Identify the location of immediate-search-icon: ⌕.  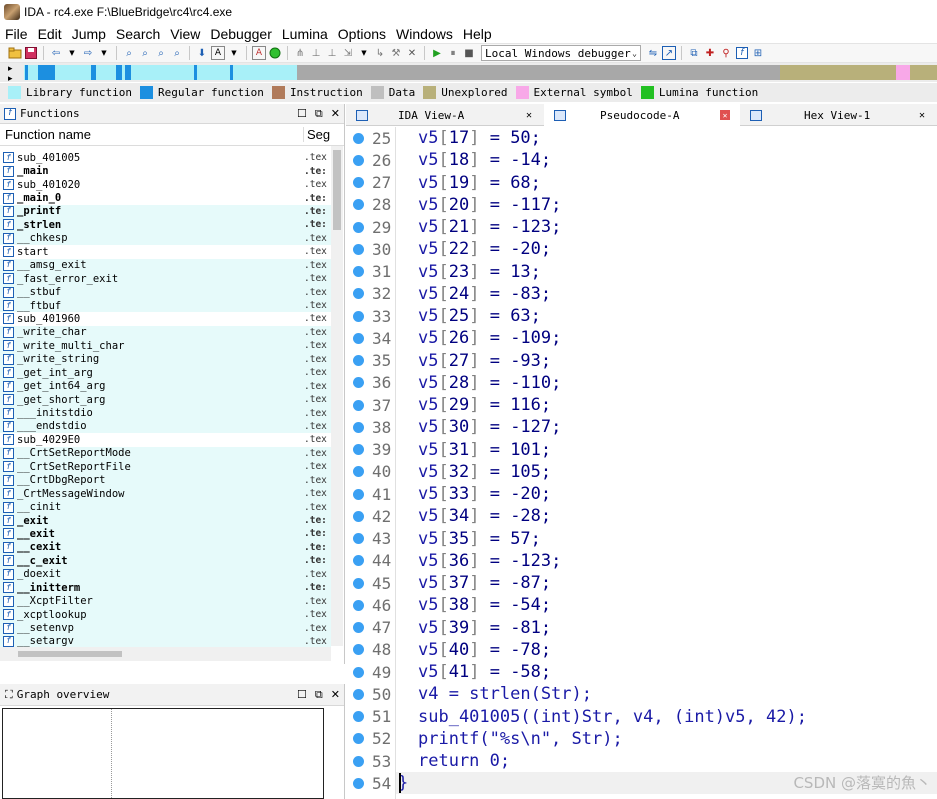
(161, 53).